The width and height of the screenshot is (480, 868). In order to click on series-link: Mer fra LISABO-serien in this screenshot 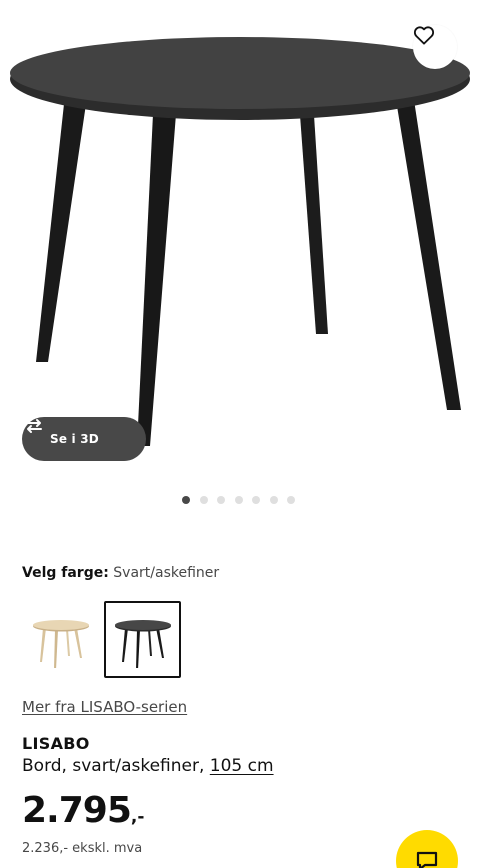, I will do `click(104, 707)`.